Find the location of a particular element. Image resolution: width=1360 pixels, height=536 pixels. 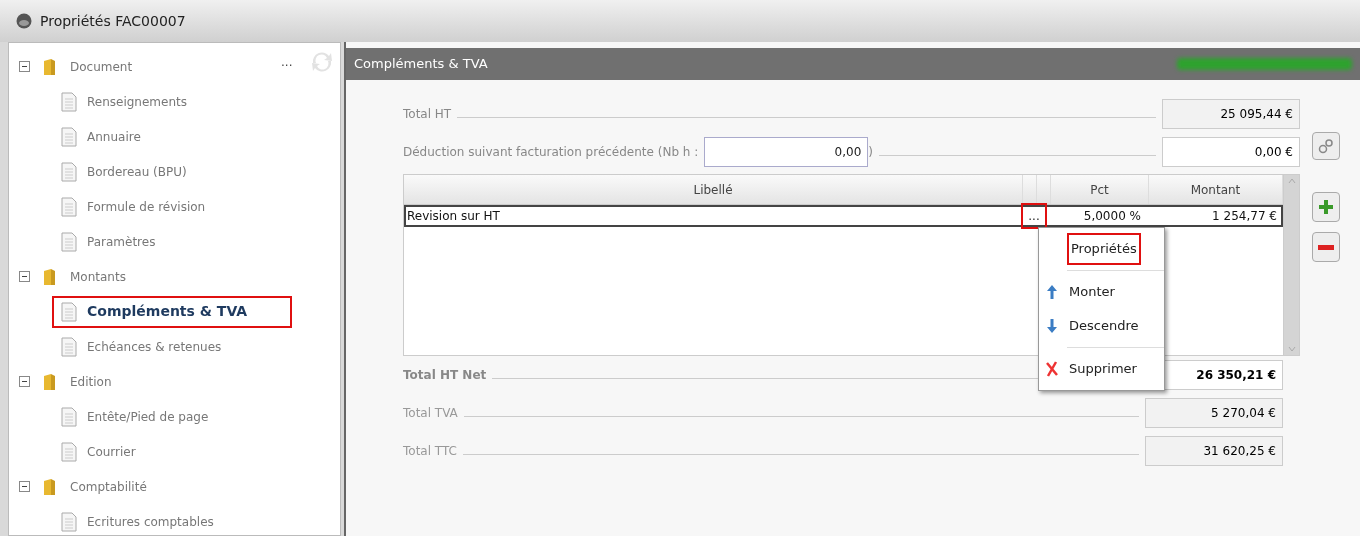

value-field: 31 620,25 € is located at coordinates (1214, 451).